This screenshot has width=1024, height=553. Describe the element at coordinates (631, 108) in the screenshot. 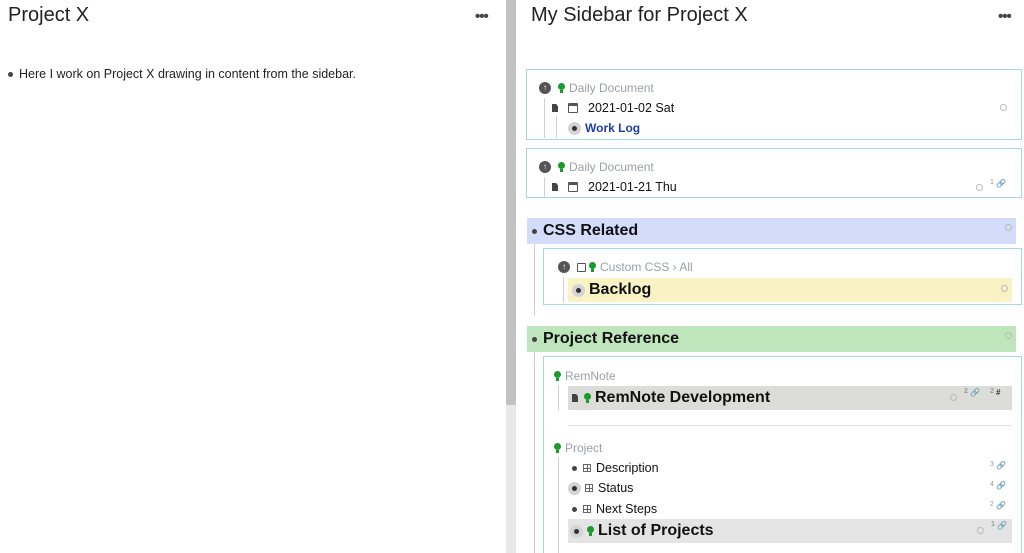

I see `date-text: 2021-01-02 Sat` at that location.